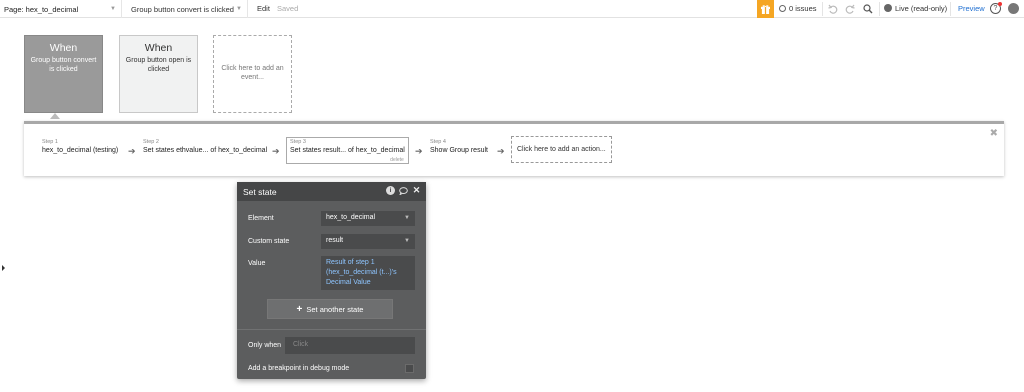 The height and width of the screenshot is (392, 1024). I want to click on preview-link: Preview, so click(971, 8).